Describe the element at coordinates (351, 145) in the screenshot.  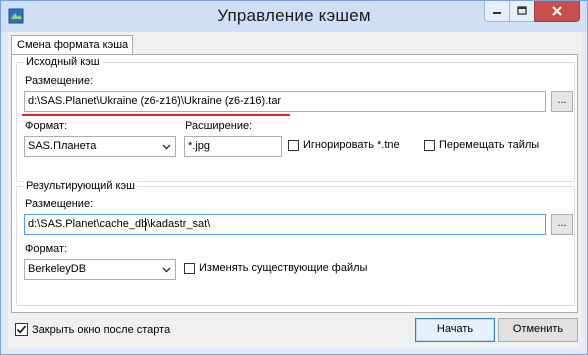
I see `ignore-tne-label: Игнорировать *.tne` at that location.